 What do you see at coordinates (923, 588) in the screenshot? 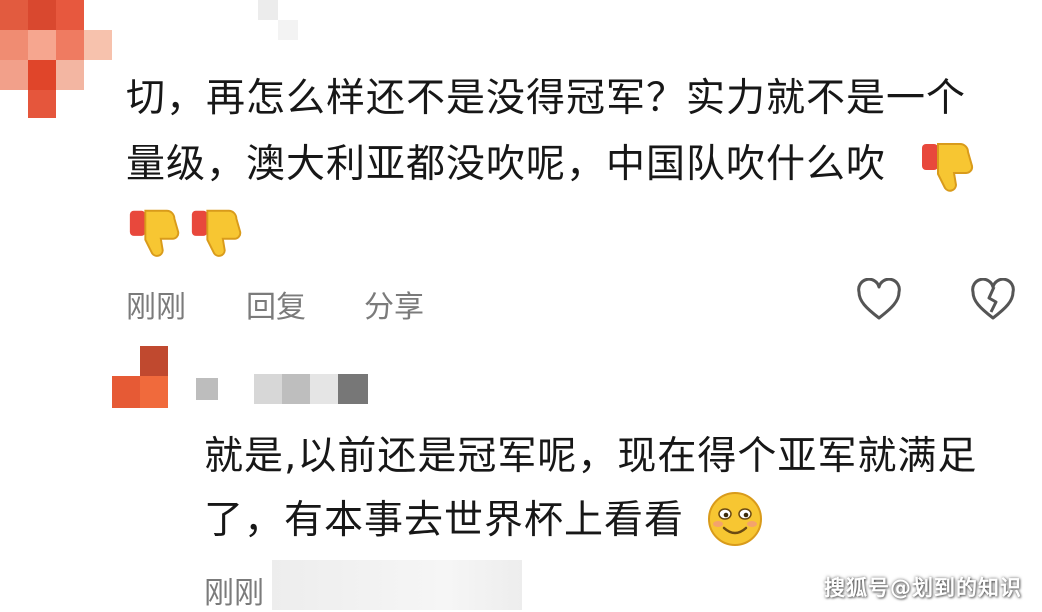
I see `watermark: 搜狐号@划到的知识` at bounding box center [923, 588].